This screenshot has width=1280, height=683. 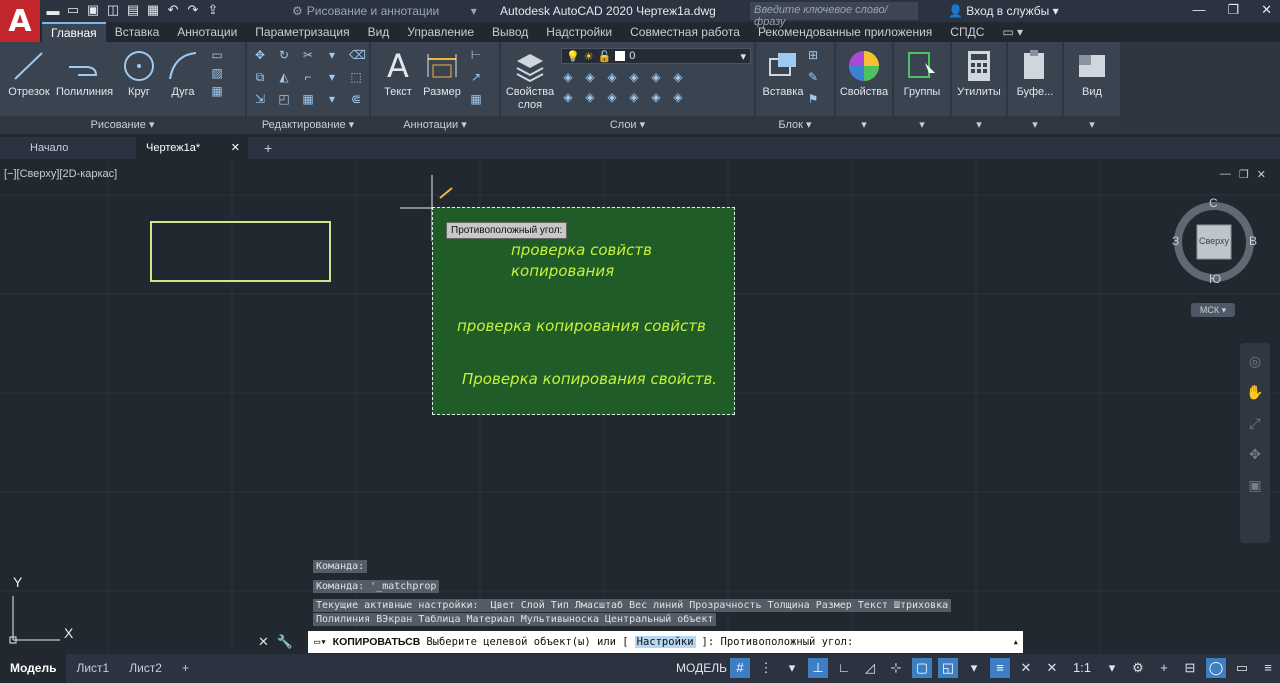 I want to click on dynamic-input-icon: ◱, so click(x=948, y=668).